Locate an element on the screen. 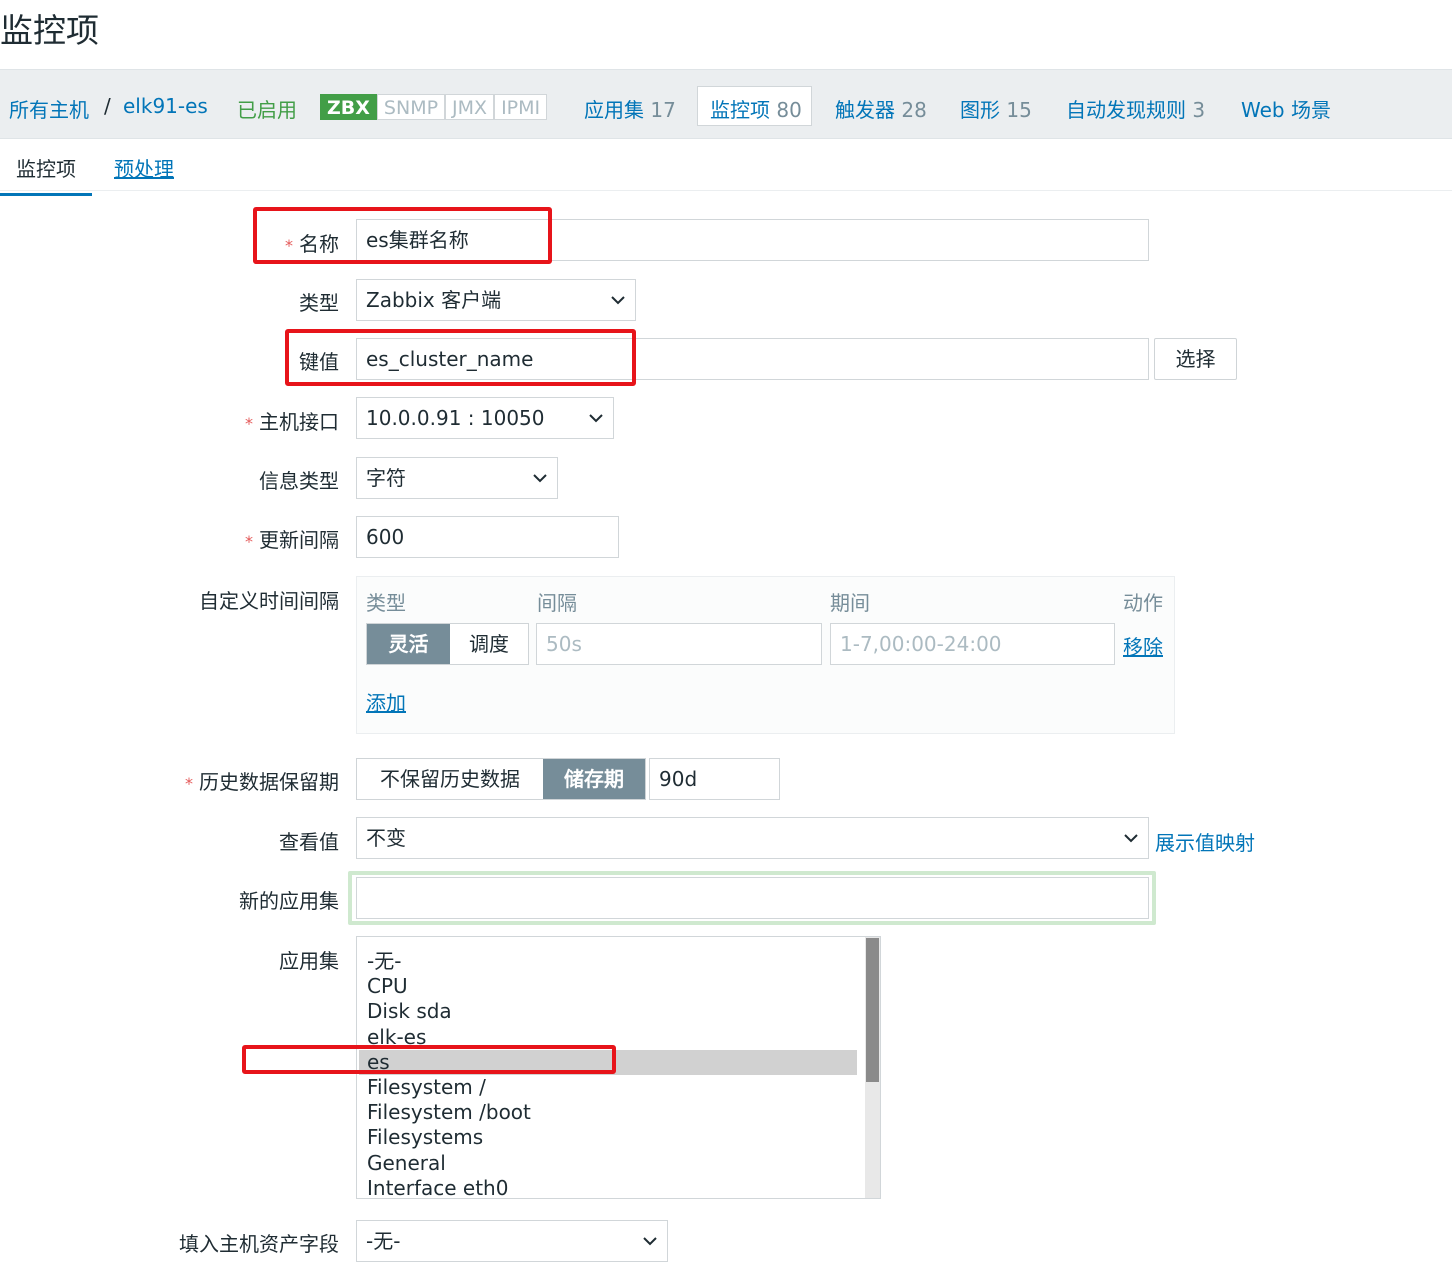 The width and height of the screenshot is (1452, 1263). key-select-button: 选择 is located at coordinates (1195, 359).